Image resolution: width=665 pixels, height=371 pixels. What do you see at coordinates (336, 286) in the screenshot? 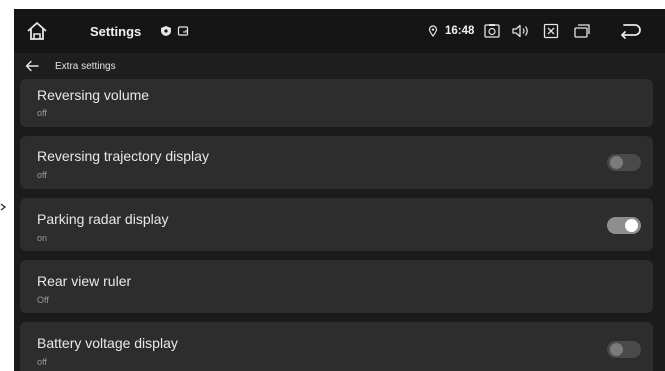
I see `setting-row-rear-view-ruler: Rear view ruler Off` at bounding box center [336, 286].